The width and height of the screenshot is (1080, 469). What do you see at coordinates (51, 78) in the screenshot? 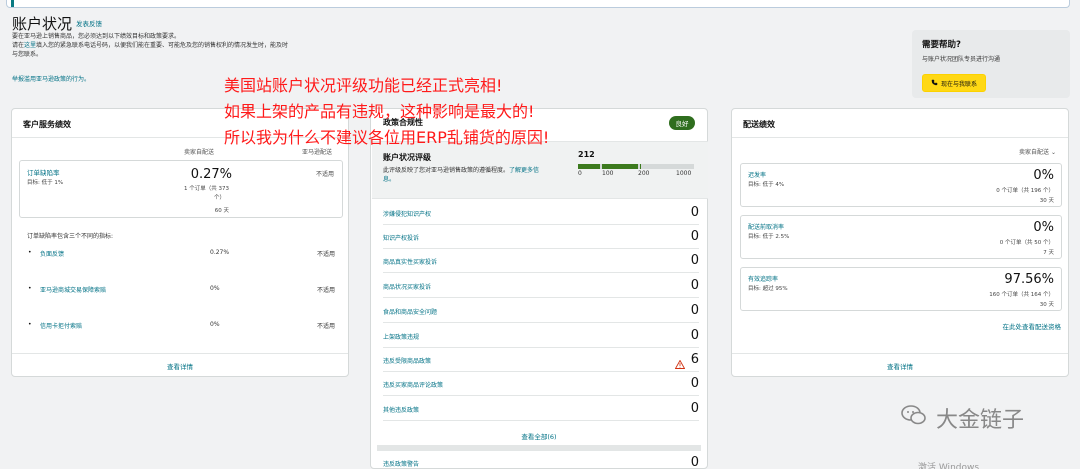
I see `report-abuse-link: 举报滥用亚马逊政策的行为。` at bounding box center [51, 78].